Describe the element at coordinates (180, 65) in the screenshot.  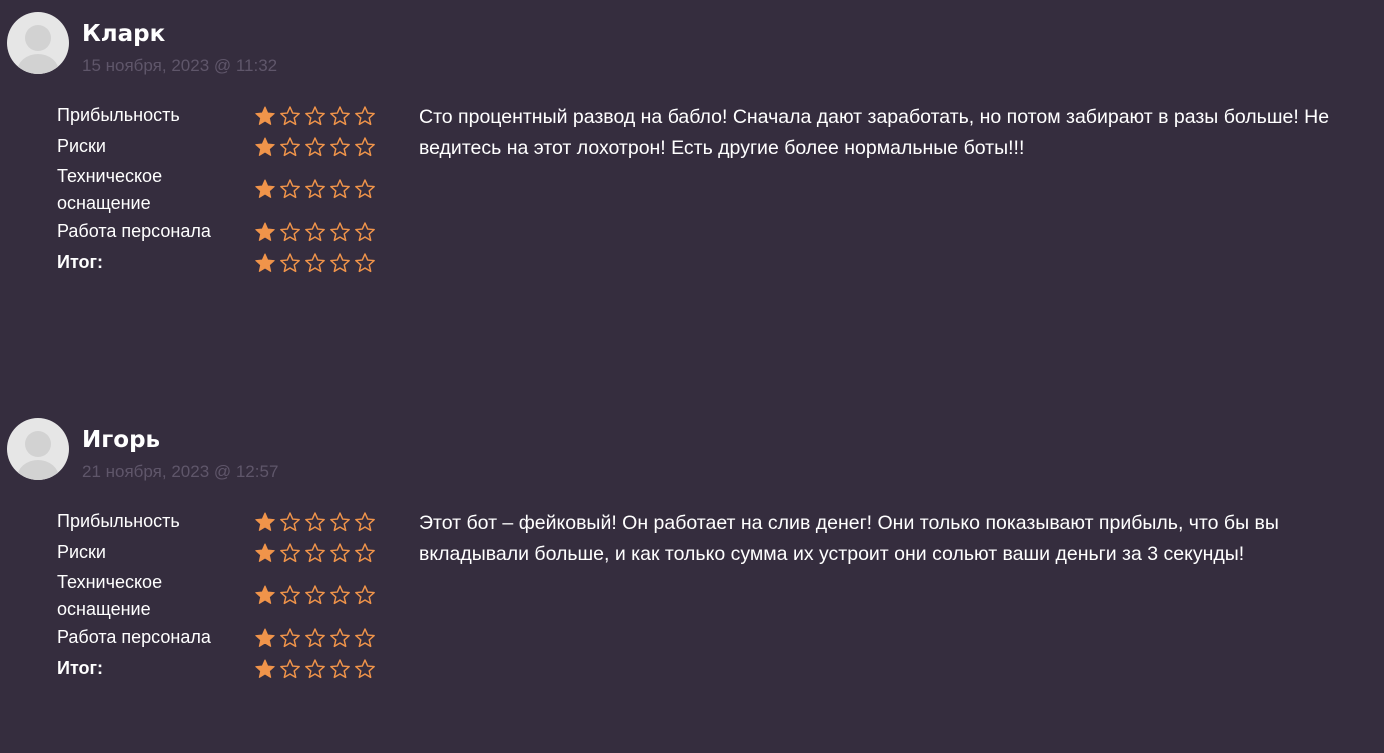
I see `review-date: 15 ноября, 2023 @ 11:32` at that location.